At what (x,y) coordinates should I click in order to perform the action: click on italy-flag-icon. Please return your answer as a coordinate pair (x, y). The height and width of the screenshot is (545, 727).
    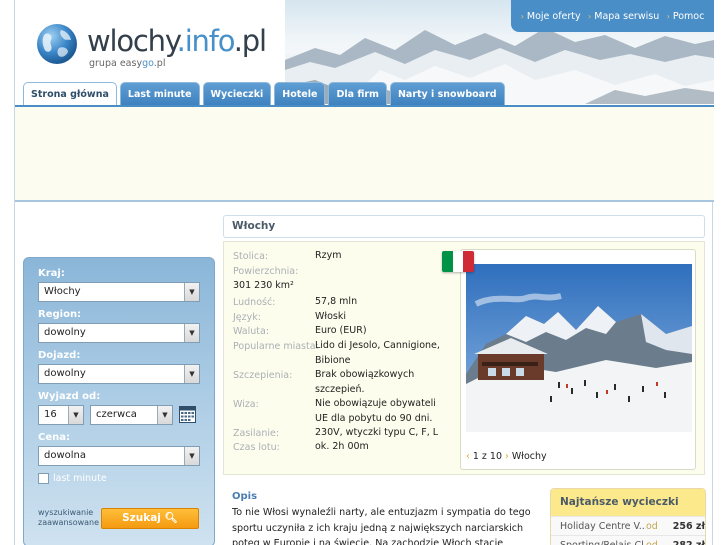
    Looking at the image, I should click on (458, 261).